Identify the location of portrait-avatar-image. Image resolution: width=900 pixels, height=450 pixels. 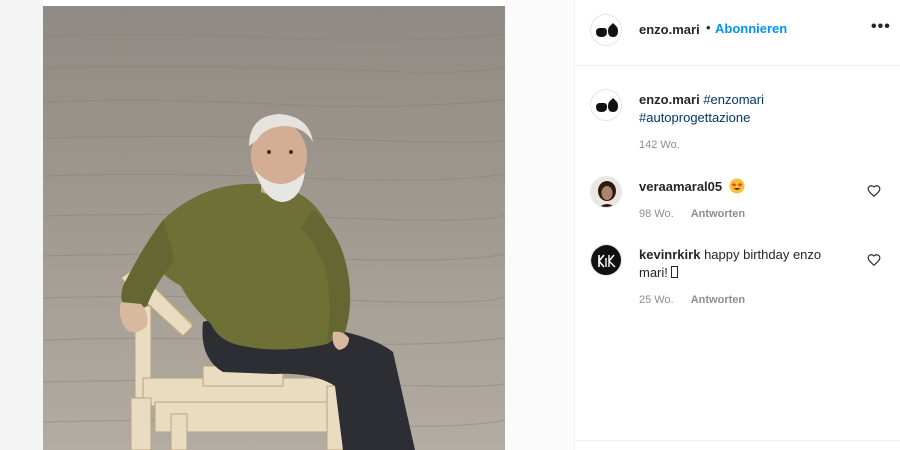
(606, 192).